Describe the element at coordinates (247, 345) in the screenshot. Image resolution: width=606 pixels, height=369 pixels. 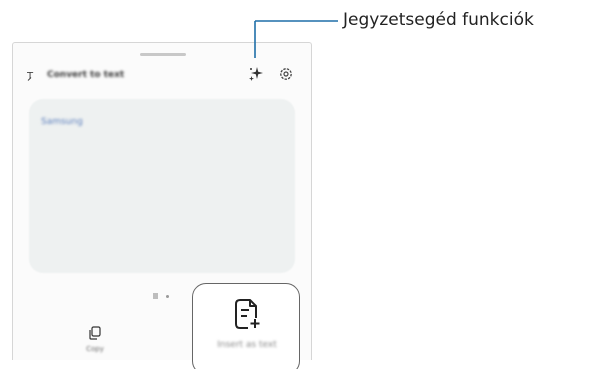
I see `insert-text-label: Insert as text` at that location.